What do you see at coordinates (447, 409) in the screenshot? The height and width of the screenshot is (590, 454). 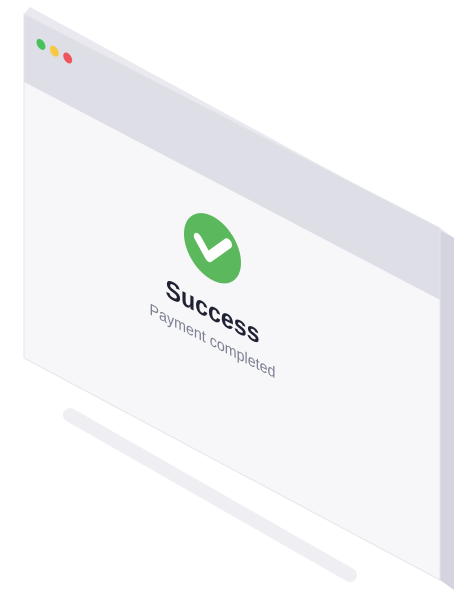 I see `window-edge-right` at bounding box center [447, 409].